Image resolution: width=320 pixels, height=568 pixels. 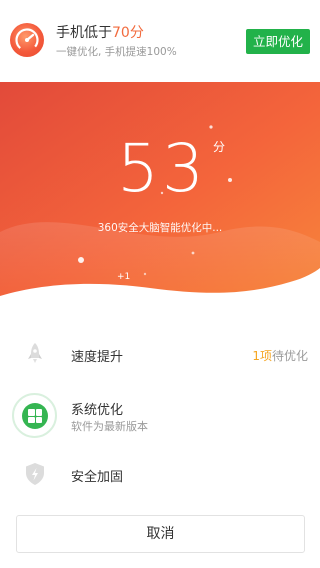 I want to click on optimize-now-button: 立即优化, so click(x=278, y=41).